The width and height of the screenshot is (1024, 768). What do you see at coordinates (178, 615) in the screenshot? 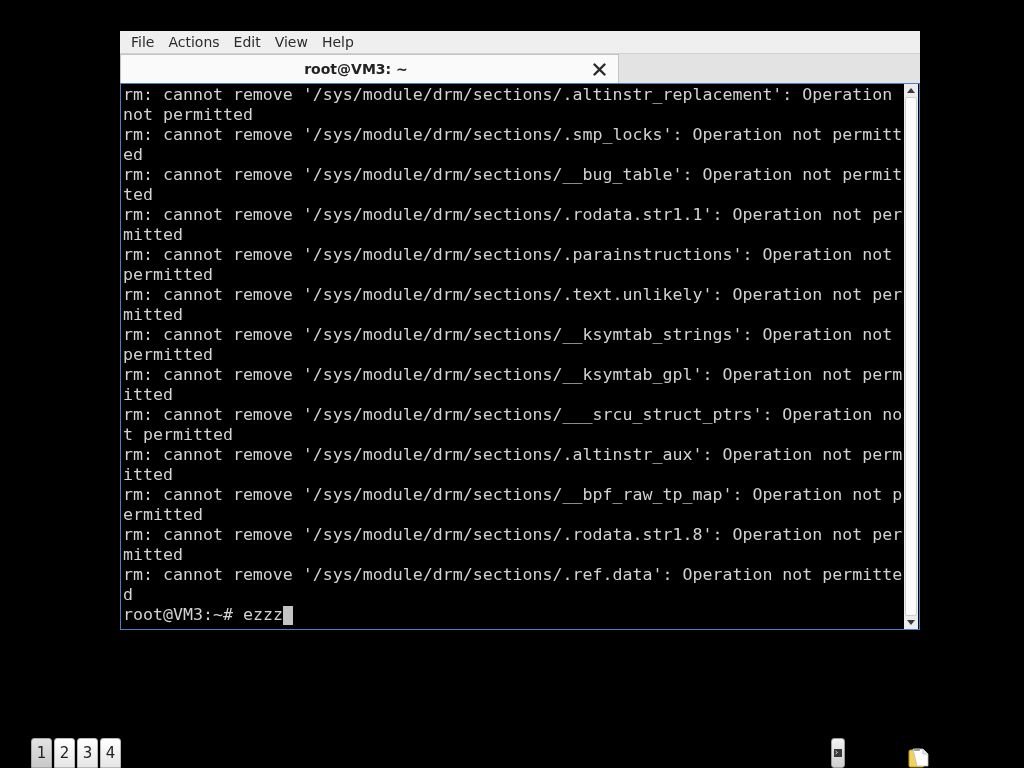
I see `shell-prompt: root@VM3:~#` at bounding box center [178, 615].